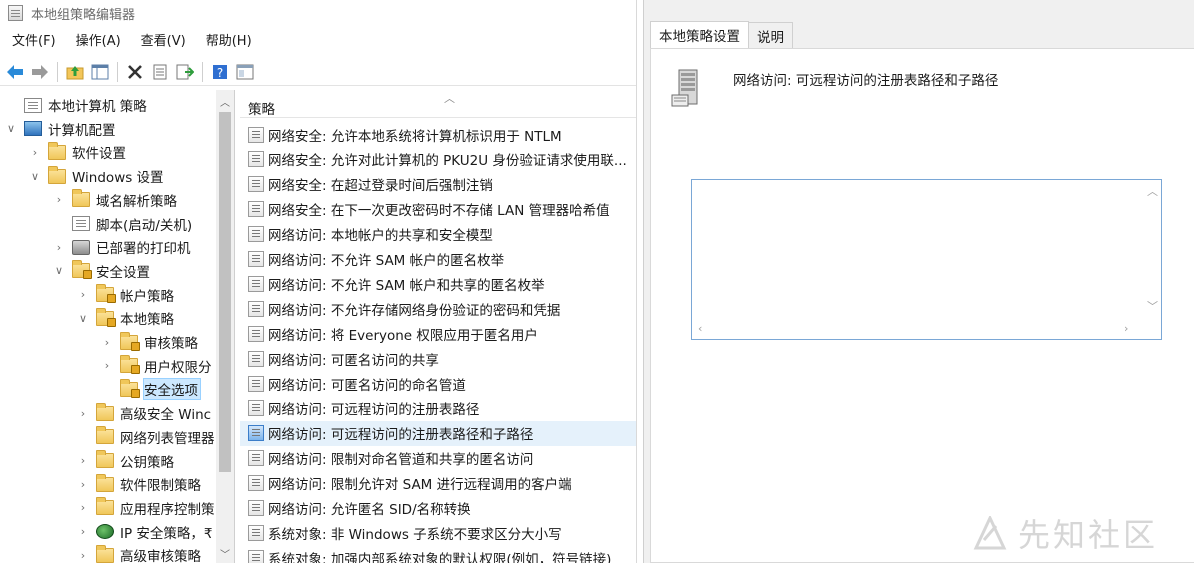 The image size is (1194, 563). I want to click on policy-row-label: 网络访问: 可远程访问的注册表路径和子路径, so click(401, 435).